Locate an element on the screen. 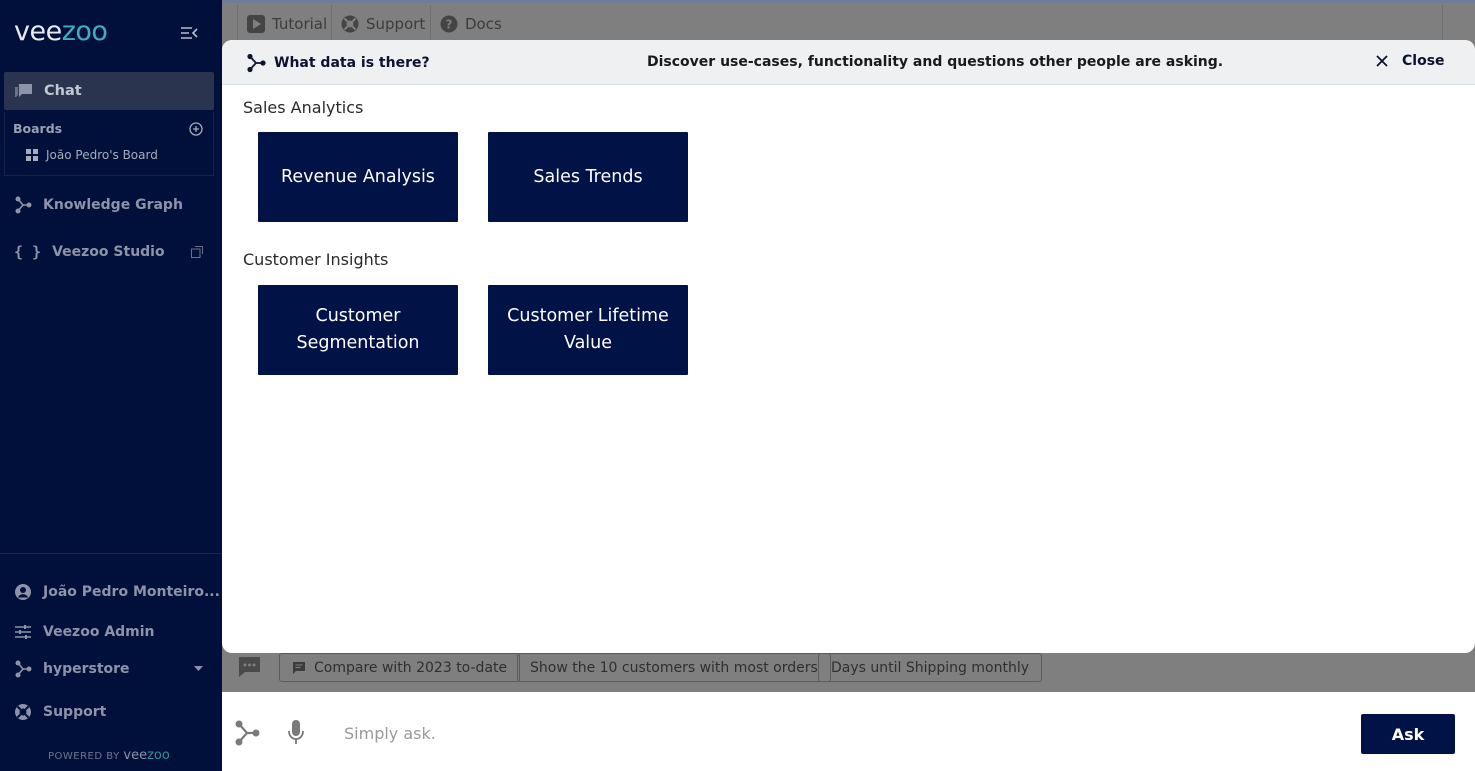 The width and height of the screenshot is (1475, 771). input-bar: Ask is located at coordinates (848, 731).